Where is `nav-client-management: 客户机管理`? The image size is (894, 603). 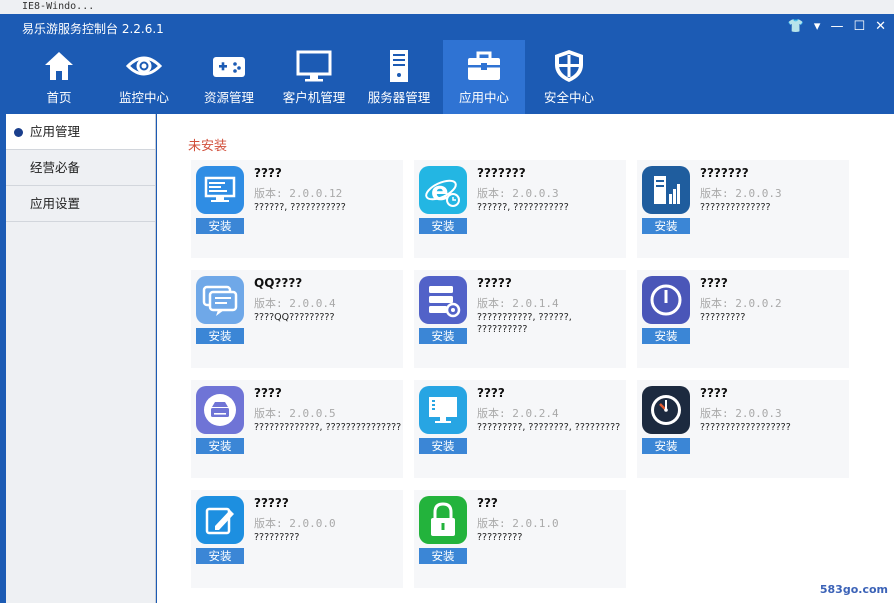 nav-client-management: 客户机管理 is located at coordinates (314, 77).